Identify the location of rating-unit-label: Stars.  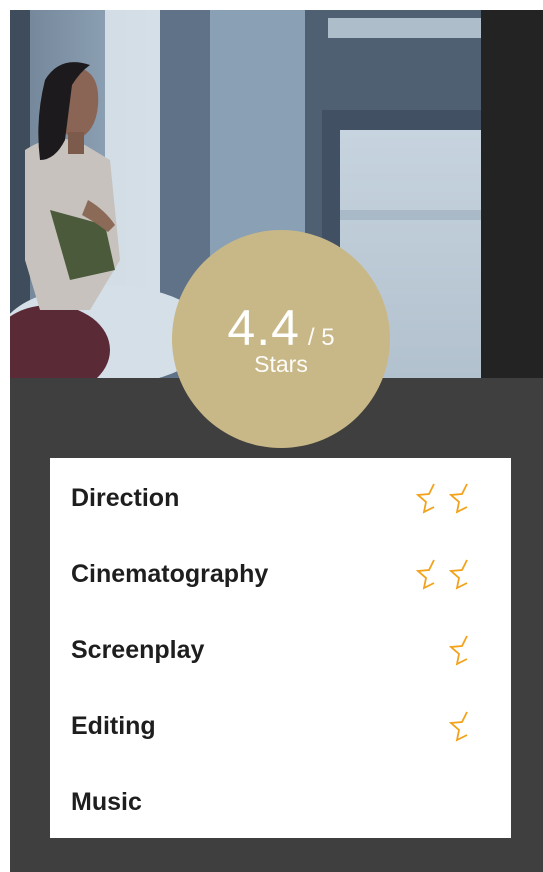
(281, 364).